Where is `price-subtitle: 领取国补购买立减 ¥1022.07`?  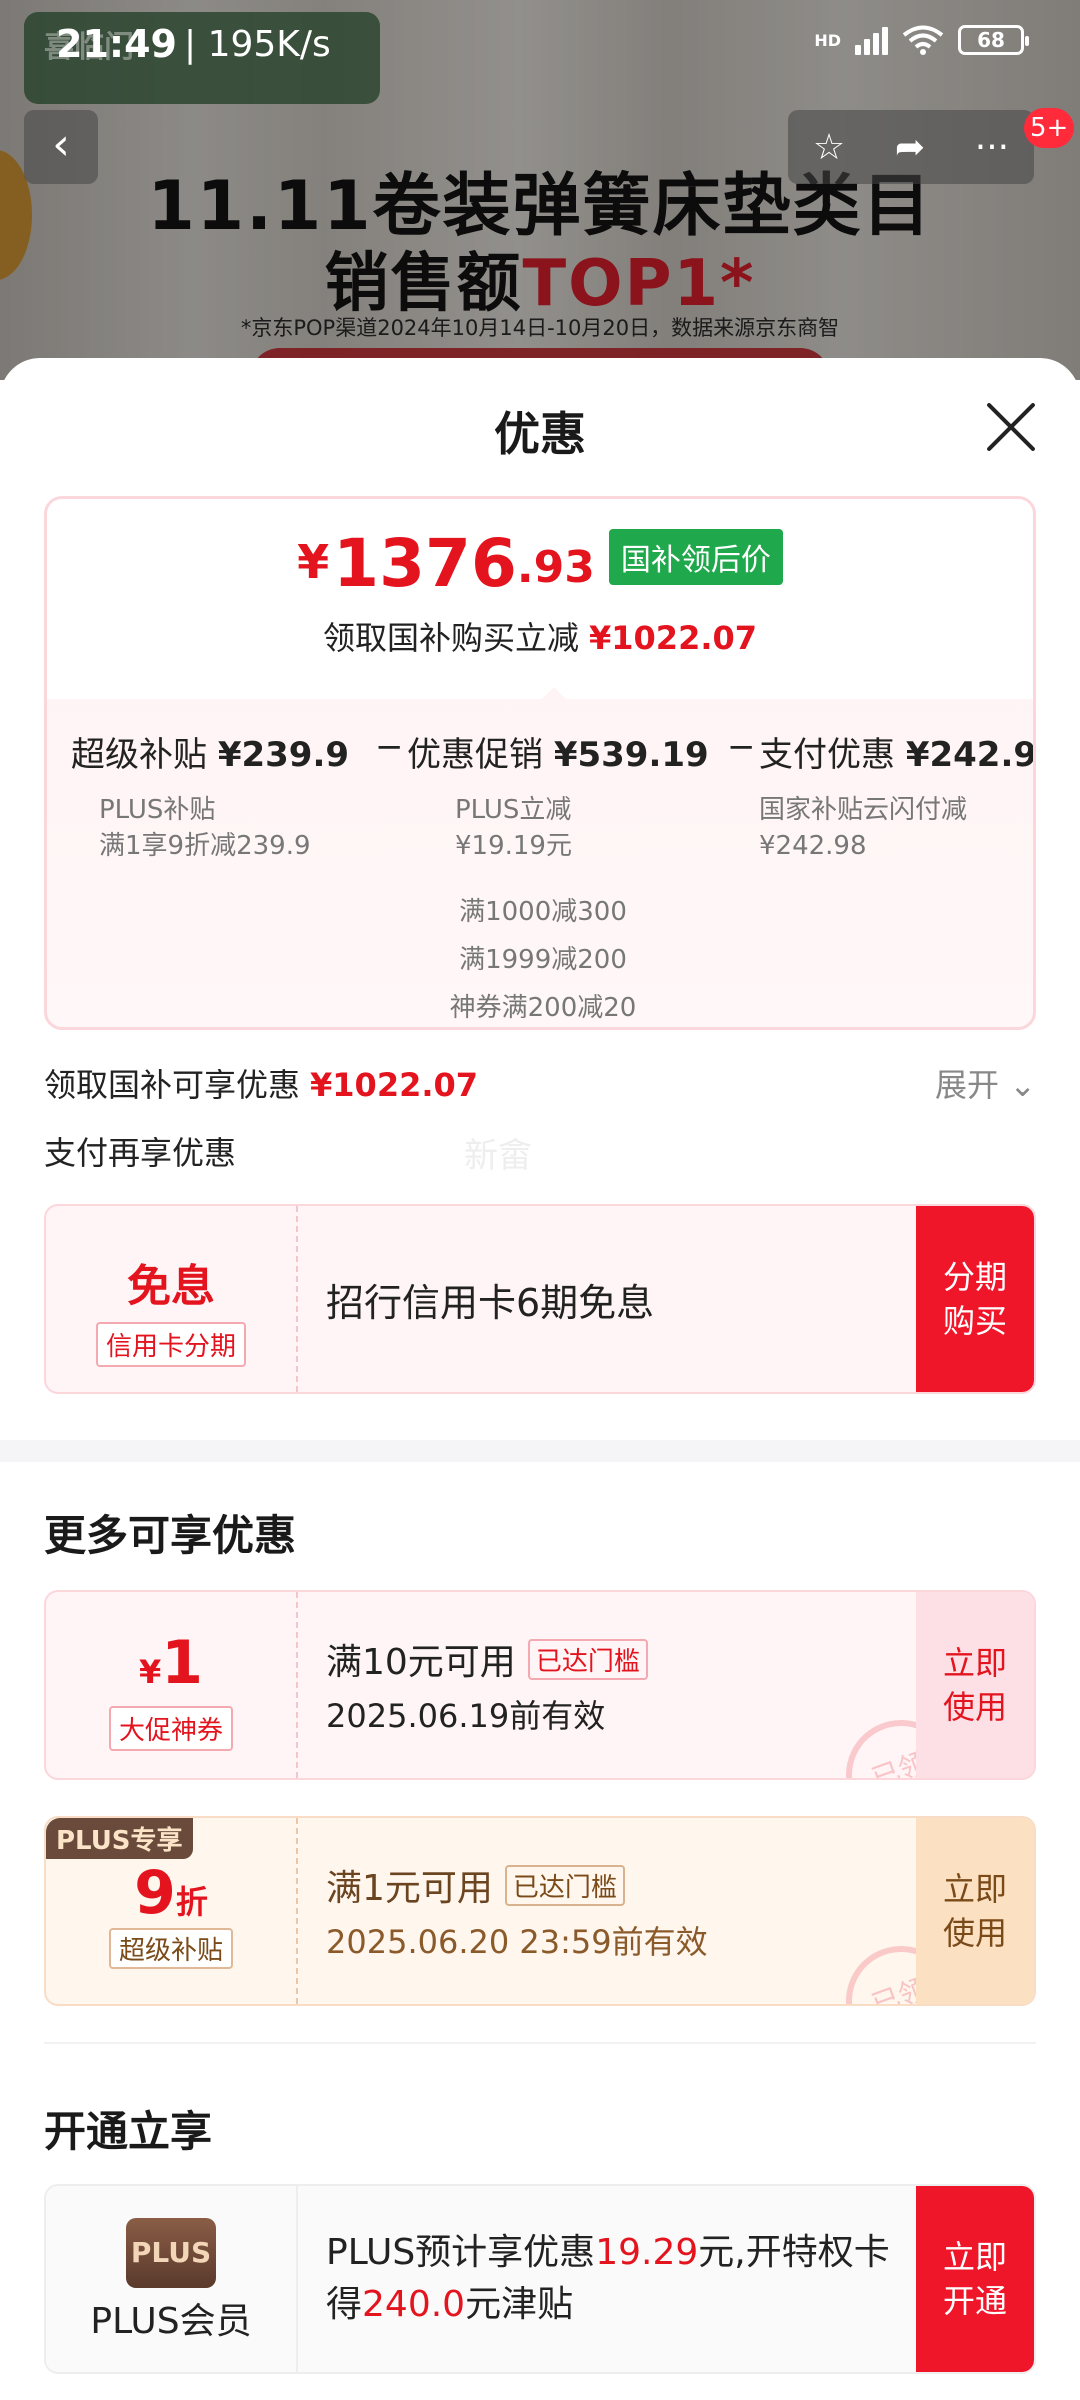 price-subtitle: 领取国补购买立减 ¥1022.07 is located at coordinates (540, 638).